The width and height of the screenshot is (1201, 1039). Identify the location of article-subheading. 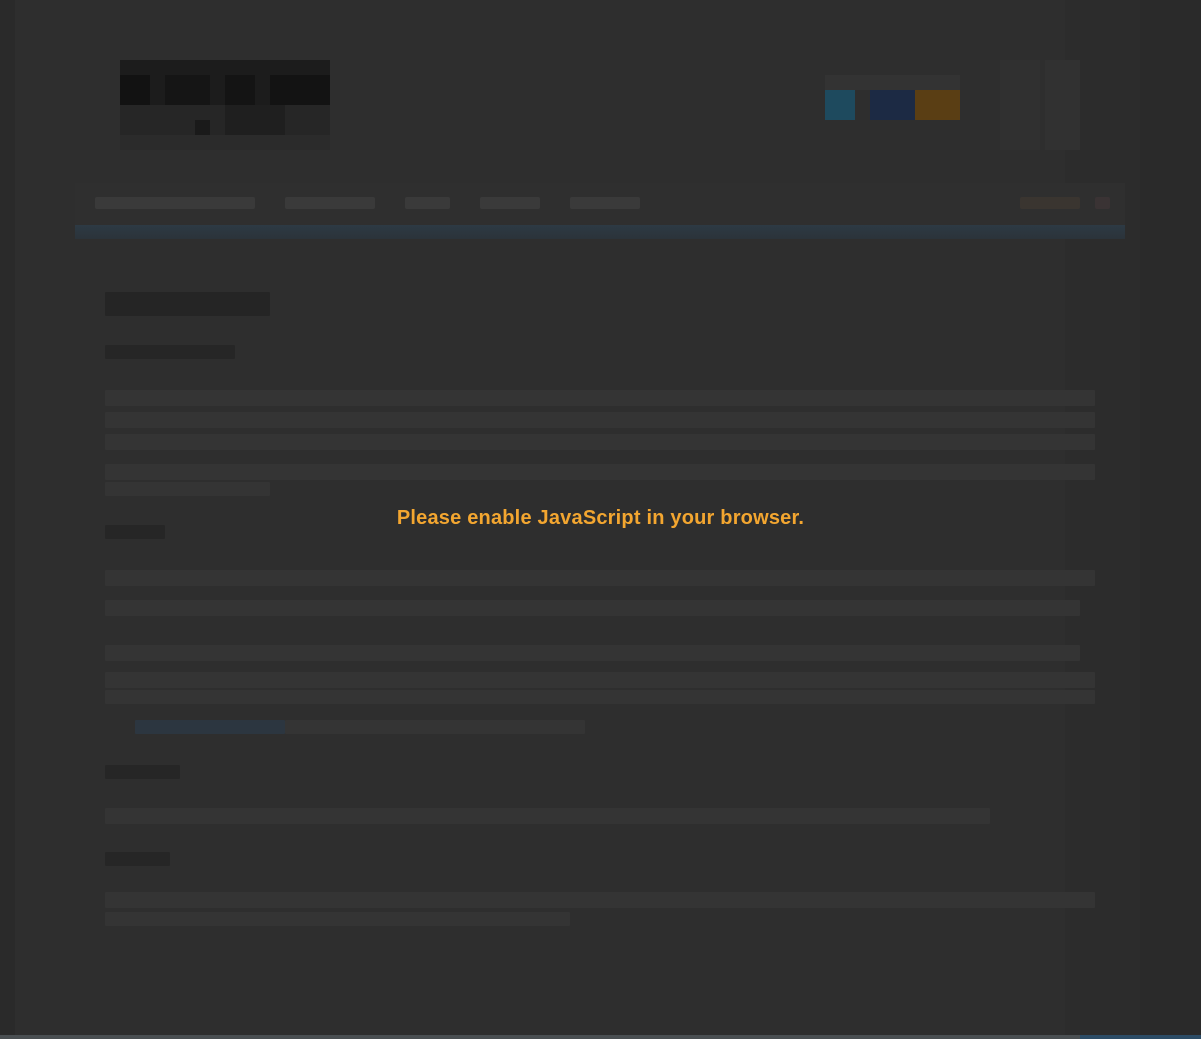
(170, 352).